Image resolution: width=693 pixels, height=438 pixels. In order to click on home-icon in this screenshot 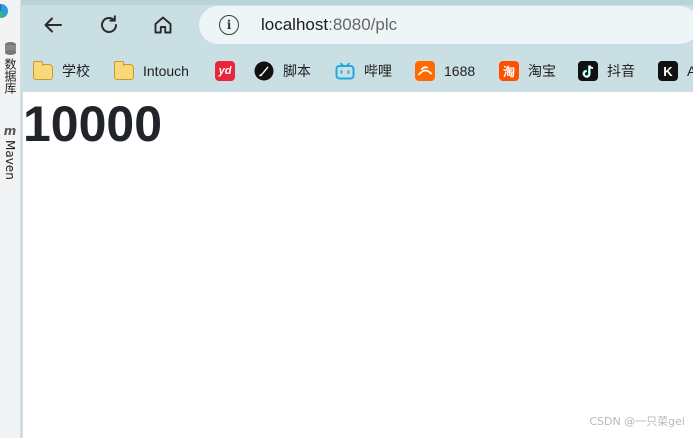, I will do `click(163, 25)`.